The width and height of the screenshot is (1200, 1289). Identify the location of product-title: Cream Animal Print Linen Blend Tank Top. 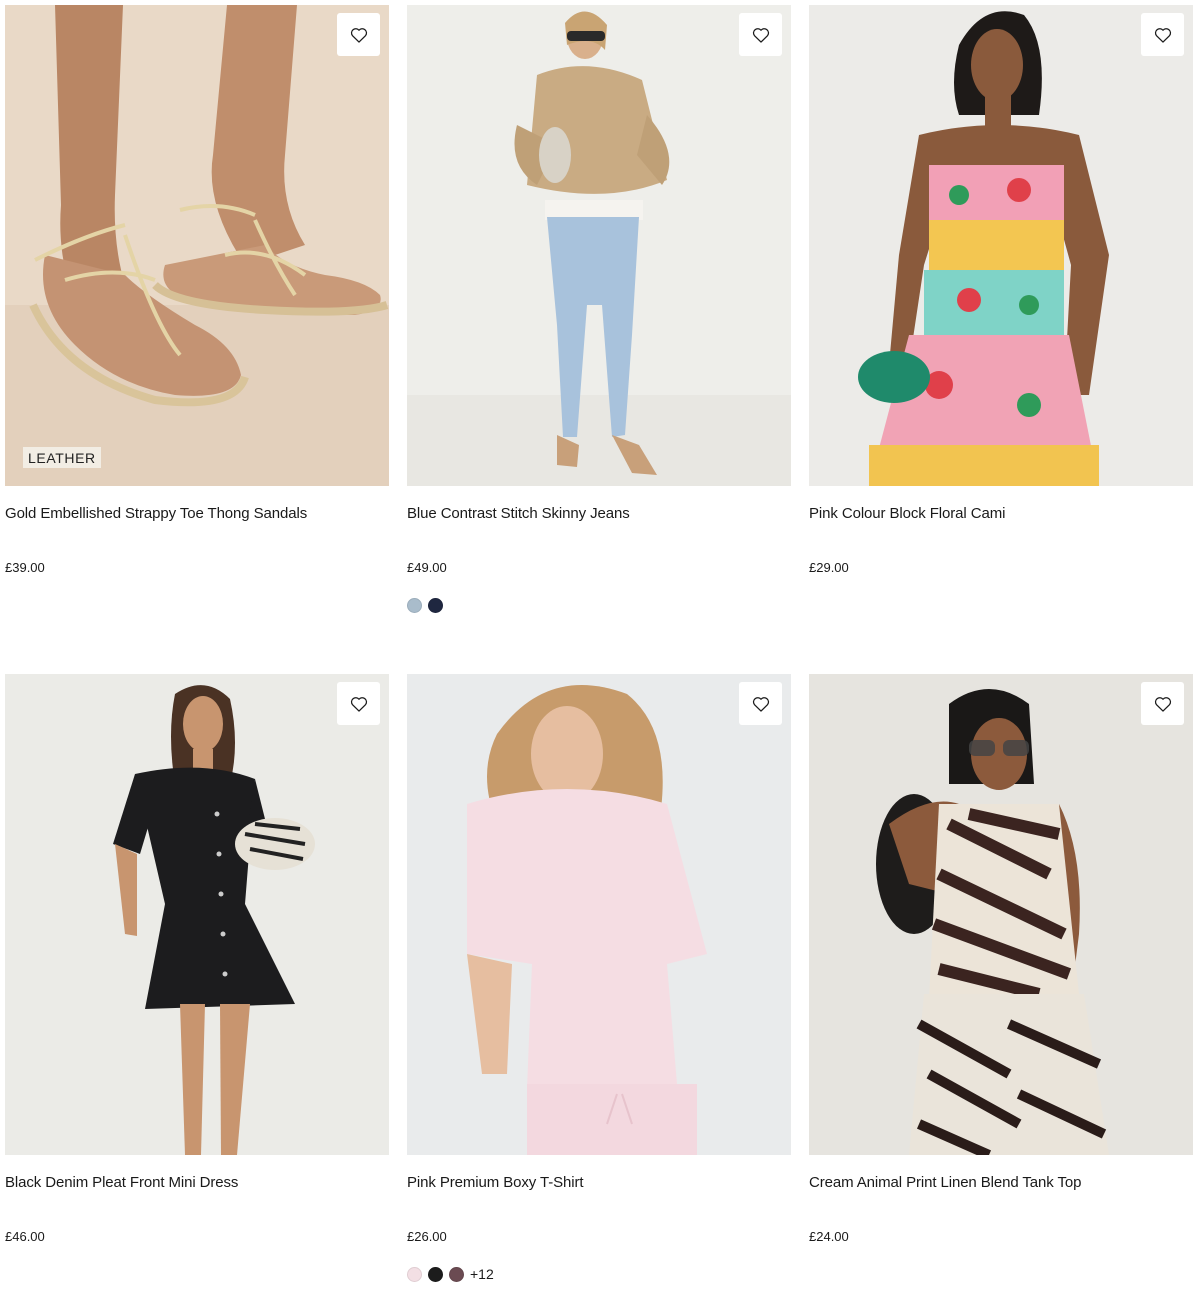
(1001, 1183).